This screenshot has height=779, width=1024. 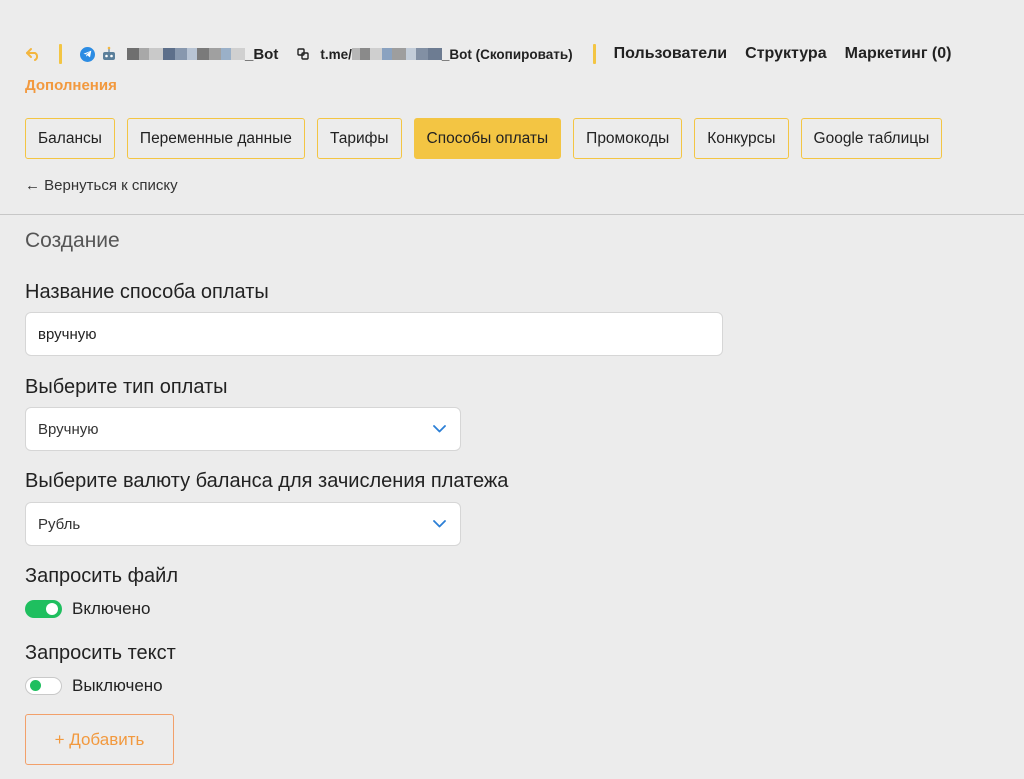 I want to click on currency-select: Рубль, so click(x=243, y=524).